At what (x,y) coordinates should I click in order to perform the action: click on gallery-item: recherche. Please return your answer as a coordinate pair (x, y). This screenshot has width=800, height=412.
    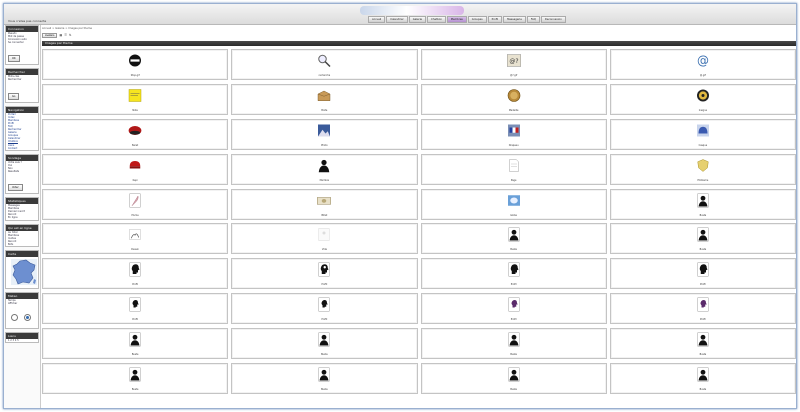
    Looking at the image, I should click on (324, 64).